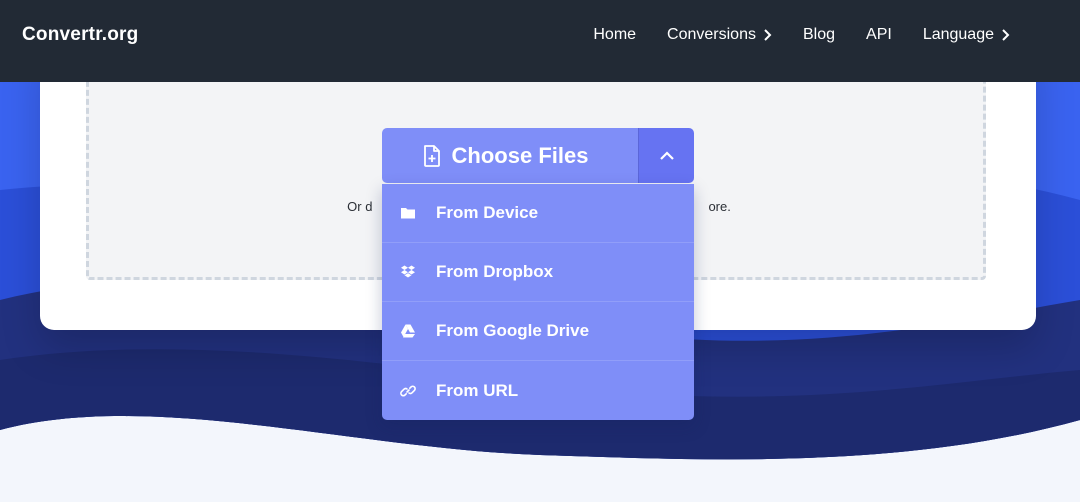  I want to click on nav-language: Language, so click(966, 35).